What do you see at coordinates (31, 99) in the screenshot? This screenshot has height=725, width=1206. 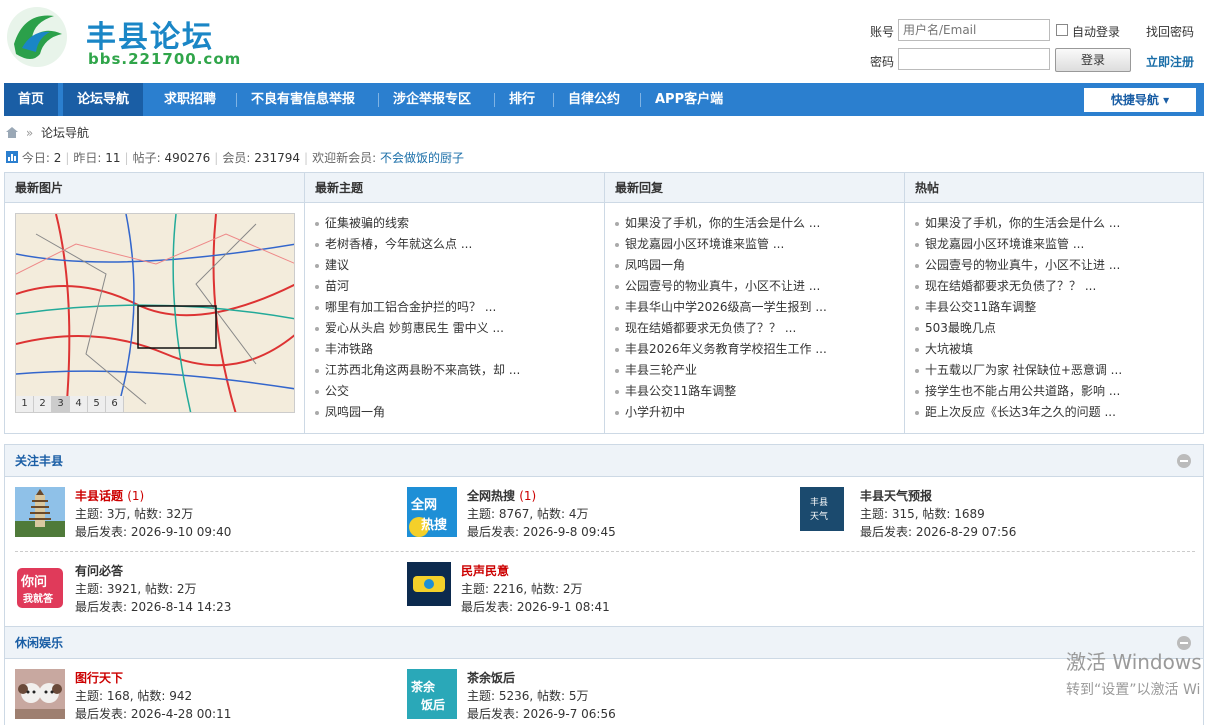 I see `nav-home: 首页` at bounding box center [31, 99].